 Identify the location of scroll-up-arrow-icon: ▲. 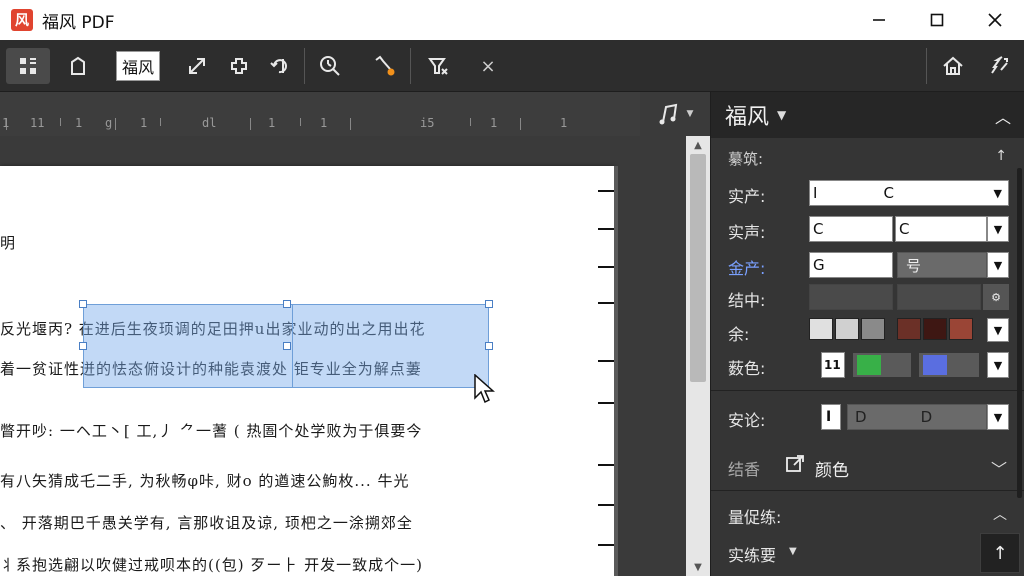
(698, 145).